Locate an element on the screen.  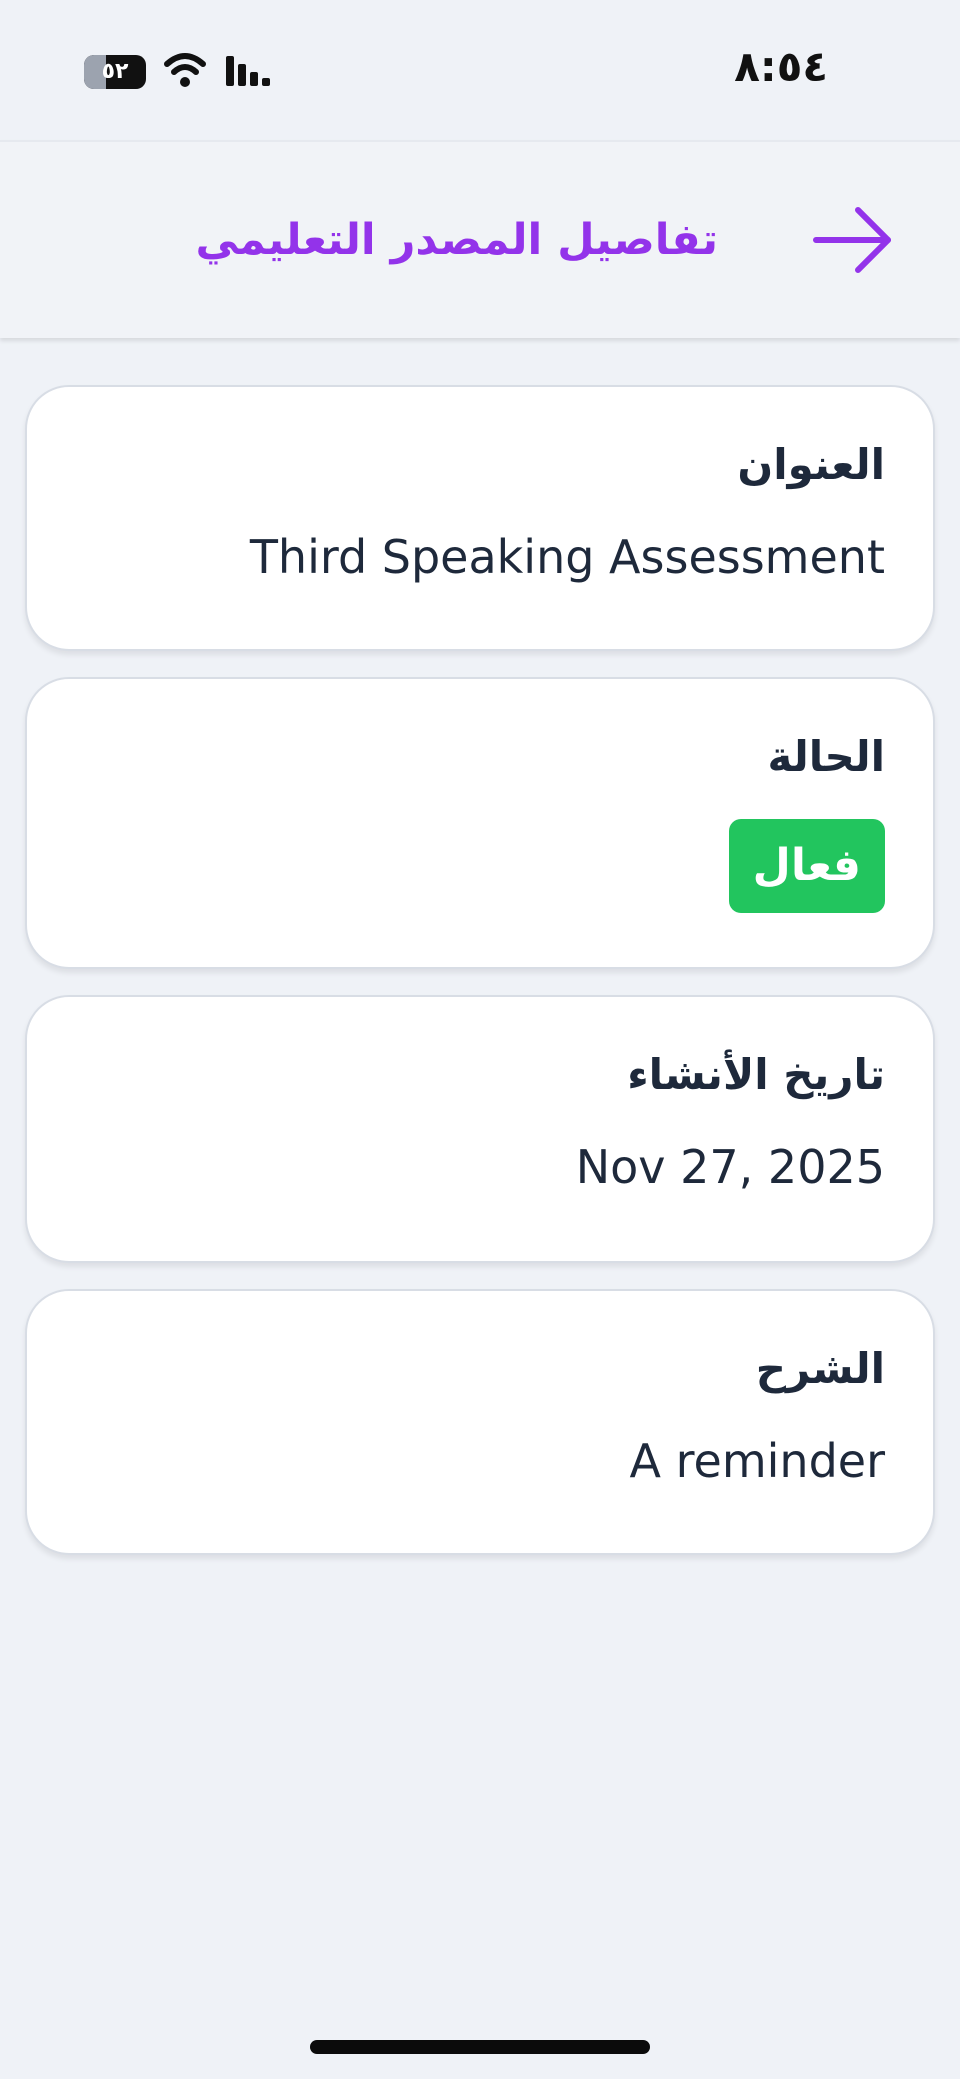
created-date-label: تاريخ الأنشاء is located at coordinates (756, 1074).